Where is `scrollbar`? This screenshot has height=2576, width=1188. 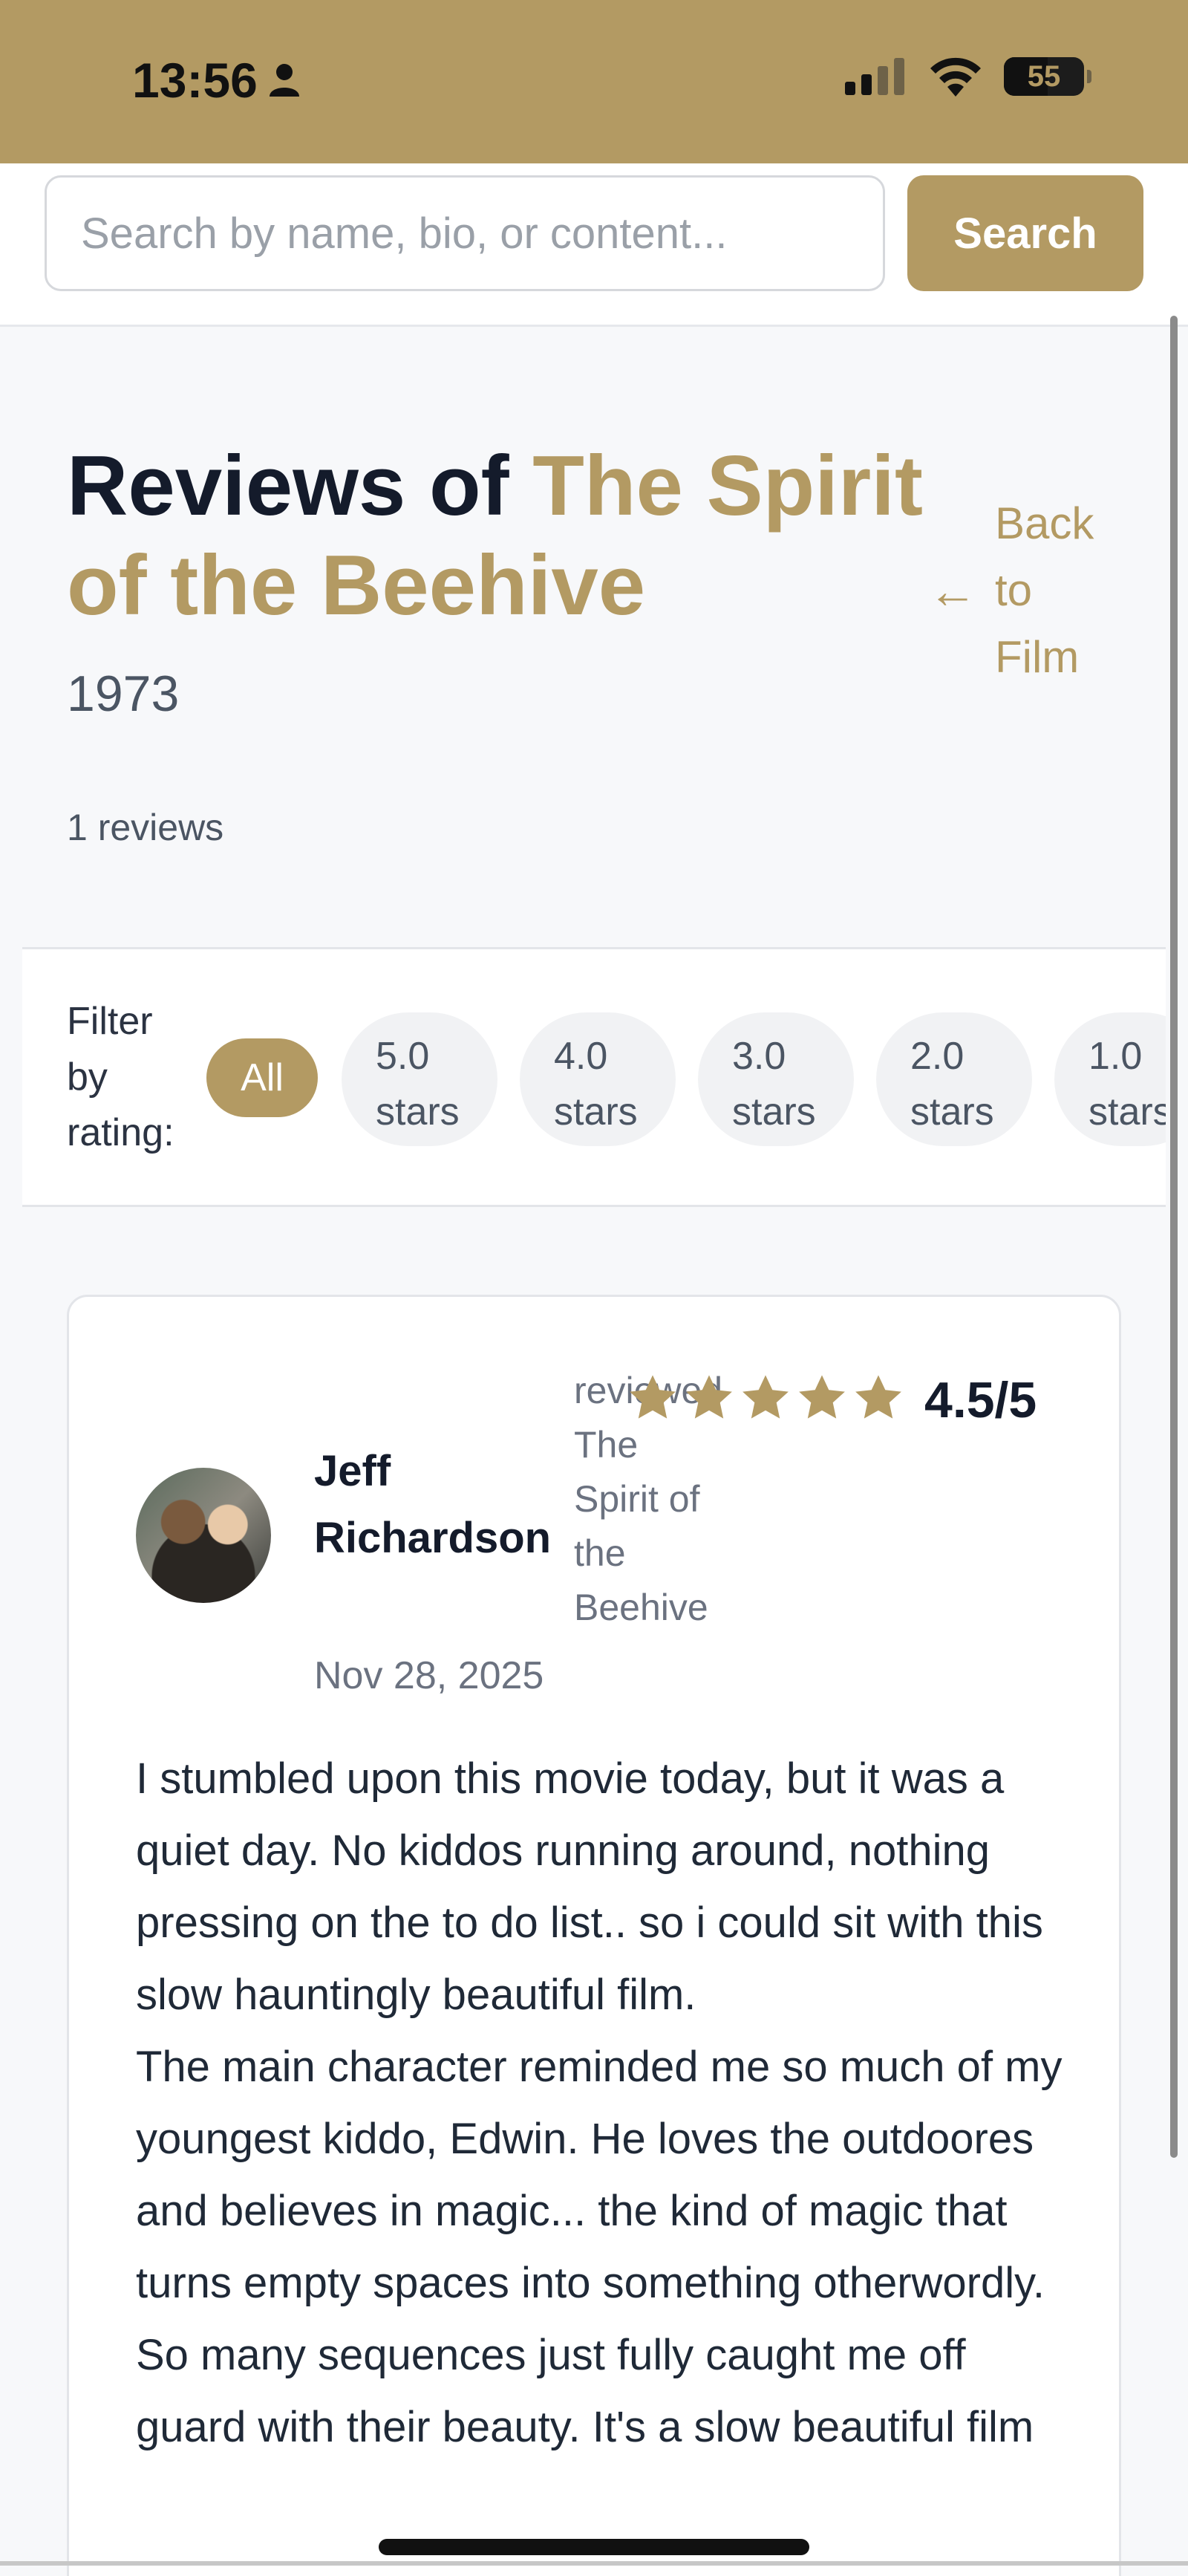 scrollbar is located at coordinates (1174, 1237).